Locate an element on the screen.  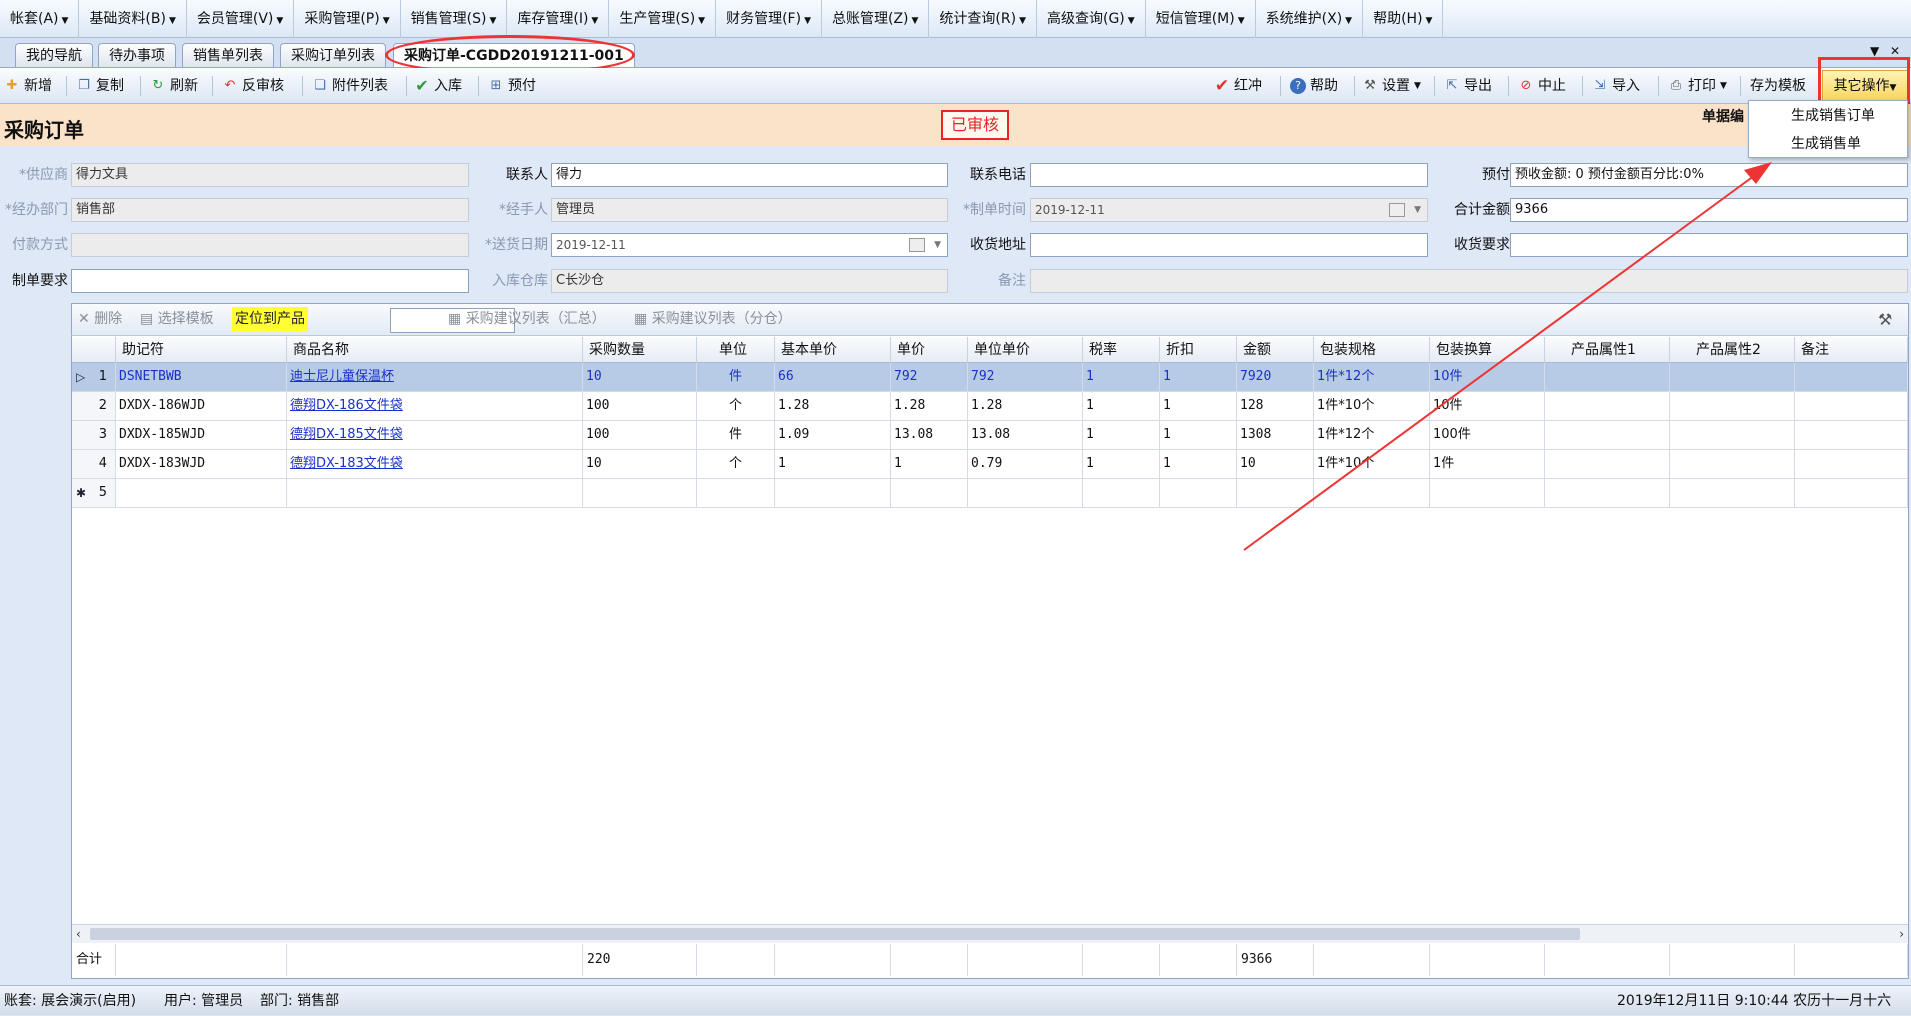
table-cell: DSNETBWB is located at coordinates (201, 377).